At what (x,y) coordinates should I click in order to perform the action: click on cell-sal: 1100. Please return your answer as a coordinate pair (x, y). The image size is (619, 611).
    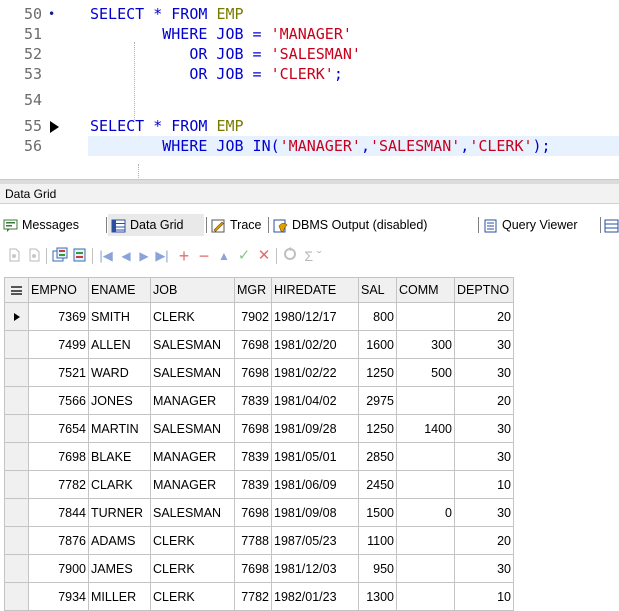
    Looking at the image, I should click on (377, 540).